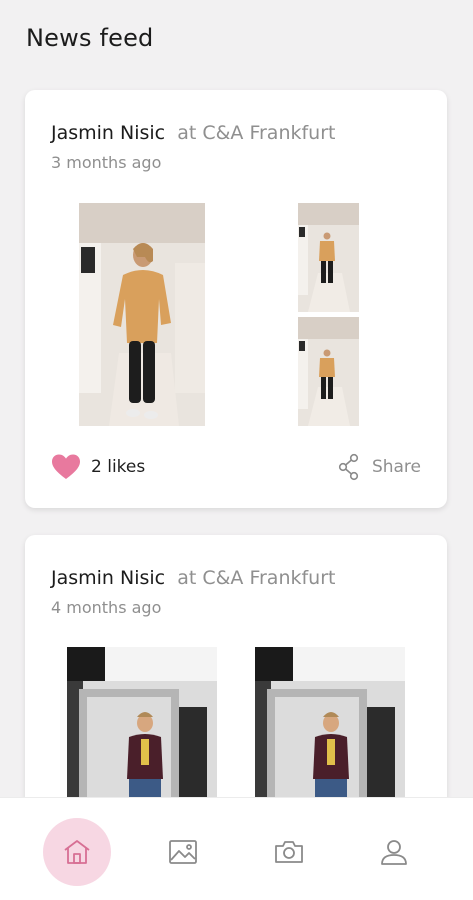  Describe the element at coordinates (118, 467) in the screenshot. I see `likes-count: 2 likes` at that location.